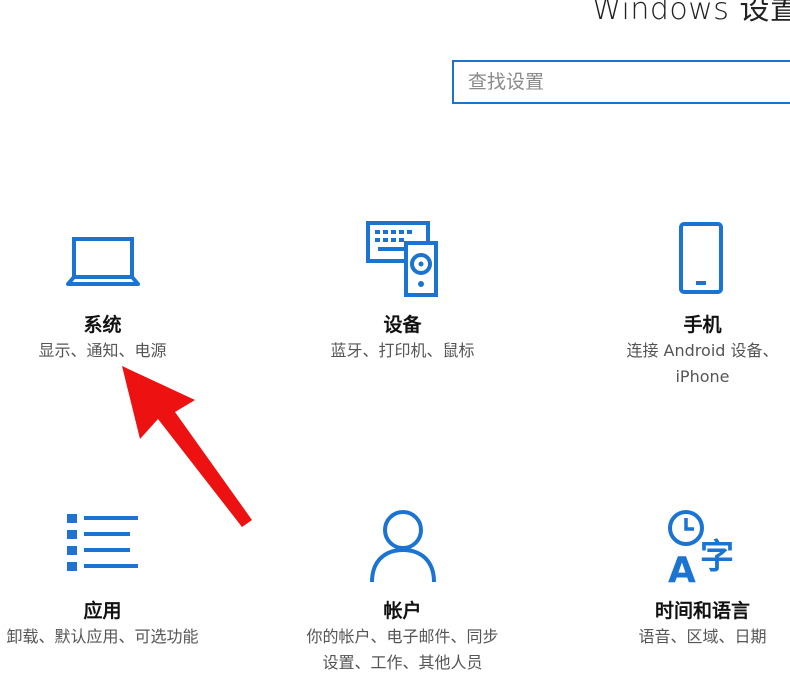 The height and width of the screenshot is (676, 790). Describe the element at coordinates (402, 325) in the screenshot. I see `tile-name: 设备` at that location.